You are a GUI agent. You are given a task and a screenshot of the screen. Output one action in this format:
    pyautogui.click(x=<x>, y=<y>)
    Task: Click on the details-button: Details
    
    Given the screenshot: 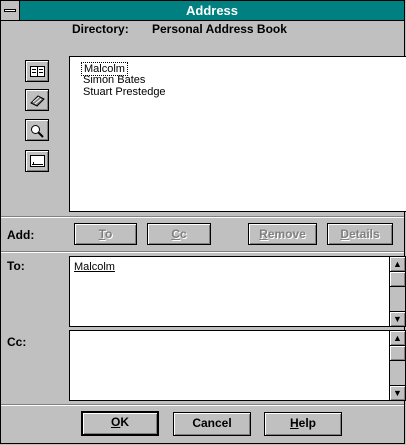 What is the action you would take?
    pyautogui.click(x=360, y=234)
    